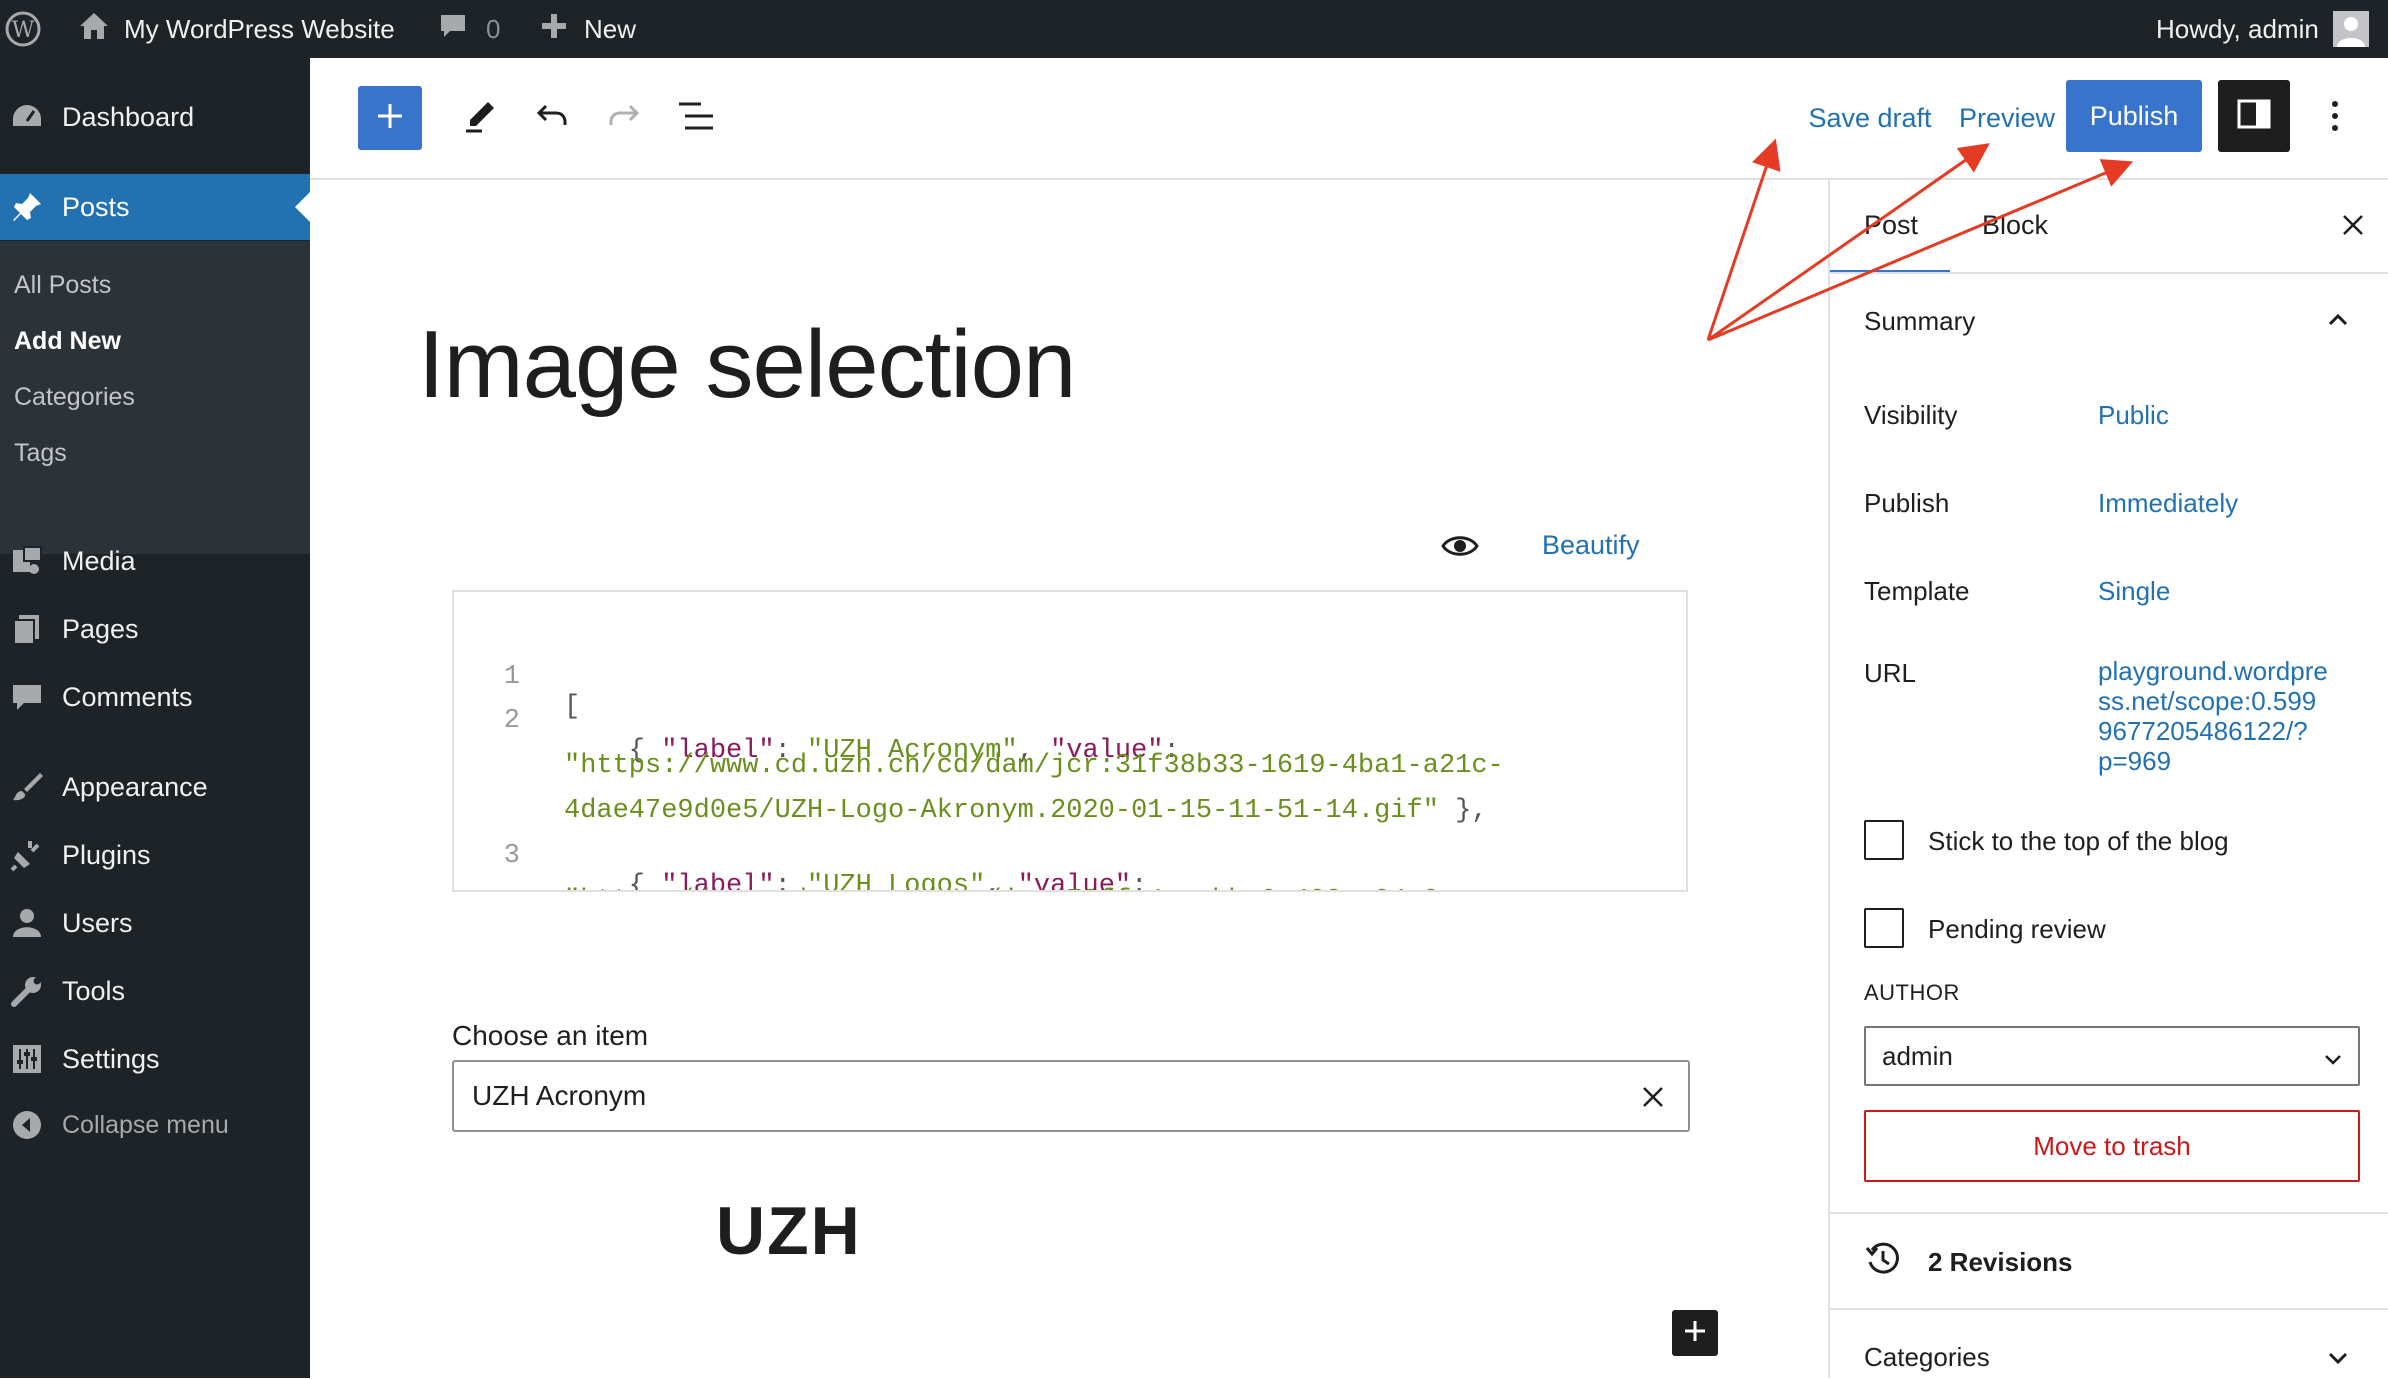  I want to click on beautify-button: Beautify, so click(1591, 545).